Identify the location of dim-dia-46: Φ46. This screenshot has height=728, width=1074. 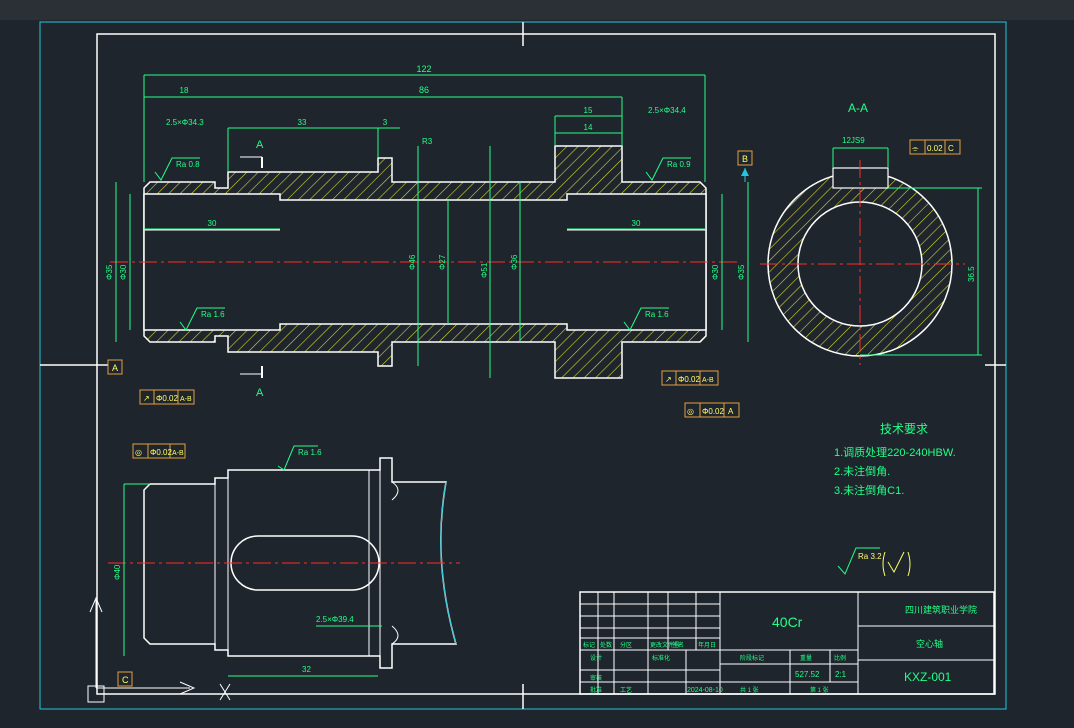
(412, 262).